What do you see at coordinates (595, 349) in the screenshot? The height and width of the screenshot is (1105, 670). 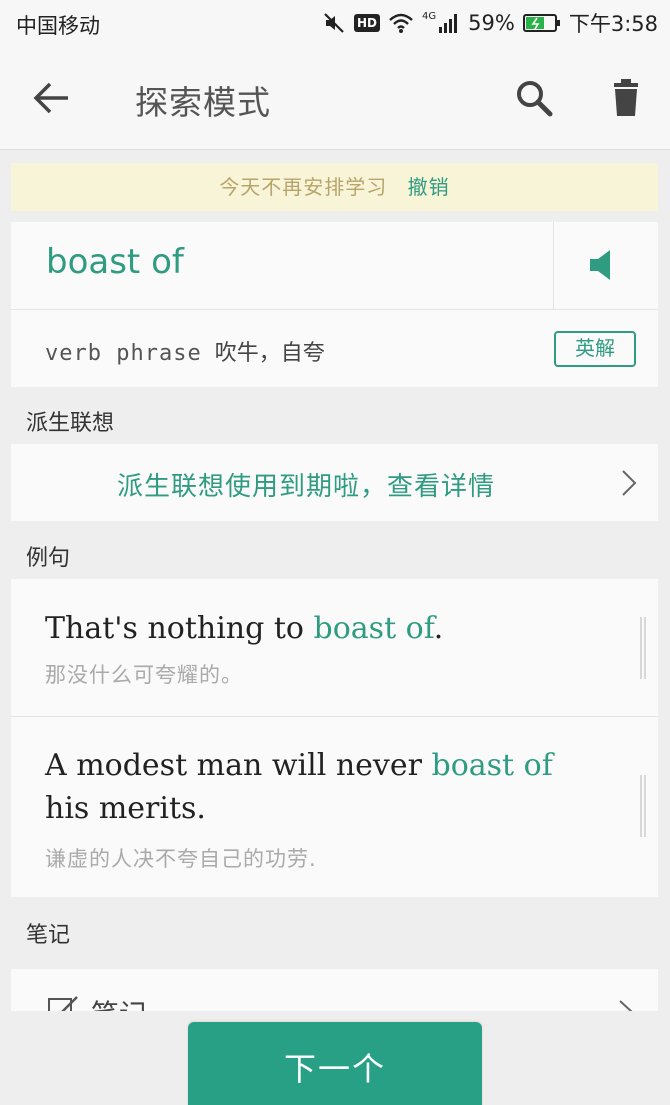 I see `english-definition-button: 英解` at bounding box center [595, 349].